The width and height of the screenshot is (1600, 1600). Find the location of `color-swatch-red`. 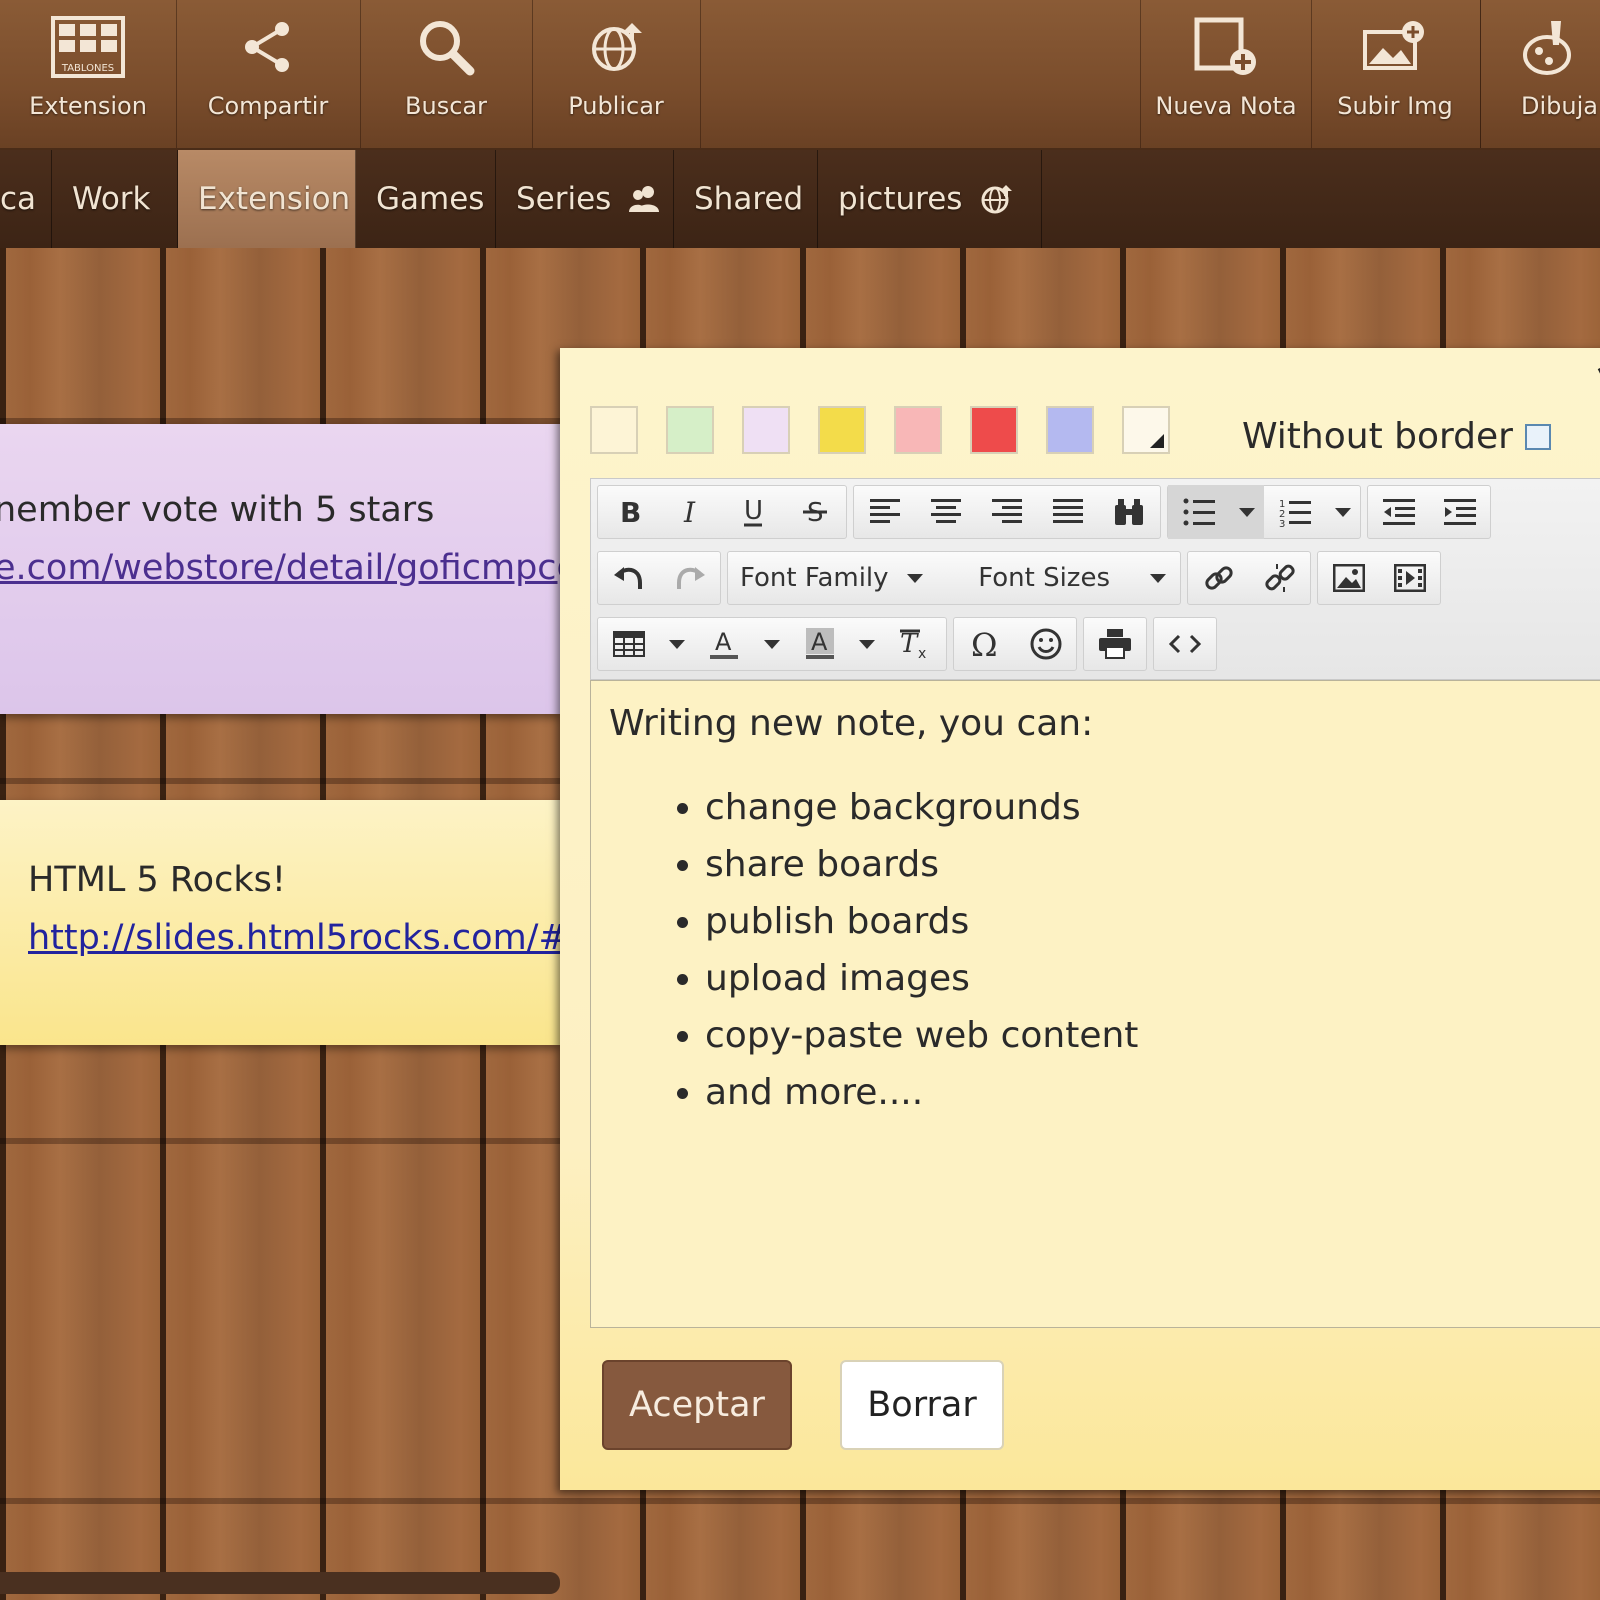

color-swatch-red is located at coordinates (994, 430).